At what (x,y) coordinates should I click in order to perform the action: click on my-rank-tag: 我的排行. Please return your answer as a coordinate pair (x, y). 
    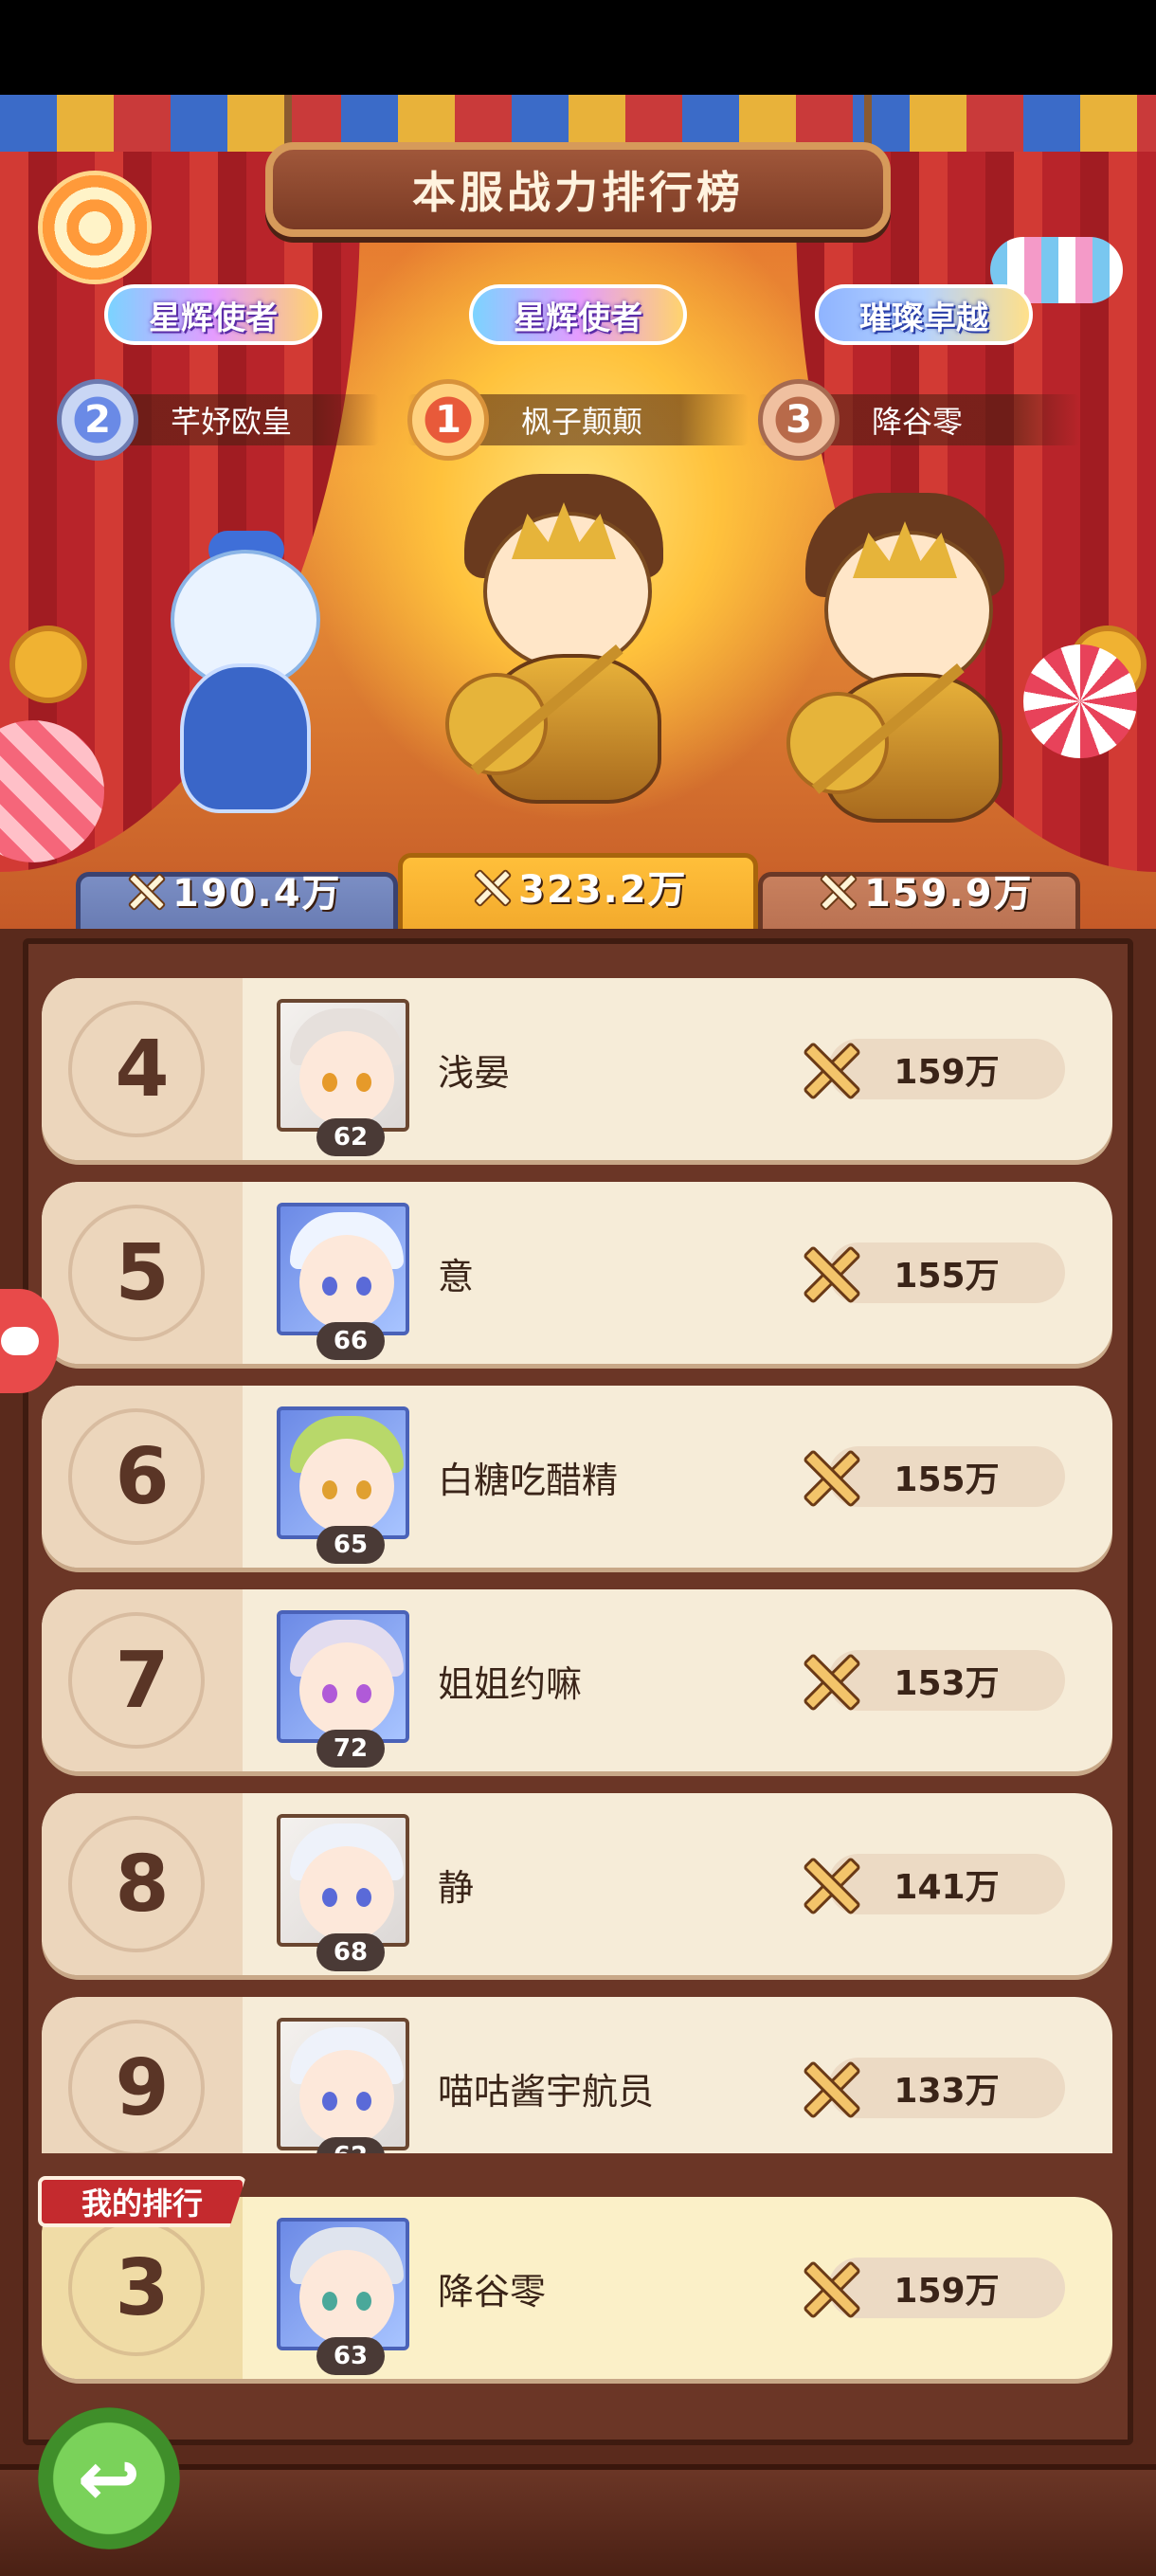
    Looking at the image, I should click on (142, 2201).